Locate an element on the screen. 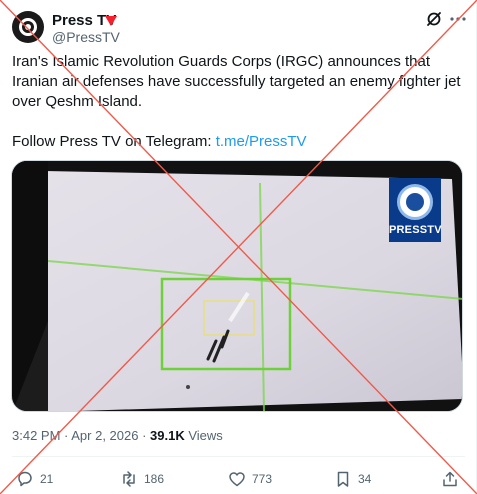 The height and width of the screenshot is (494, 477). repost-count: 186 is located at coordinates (154, 479).